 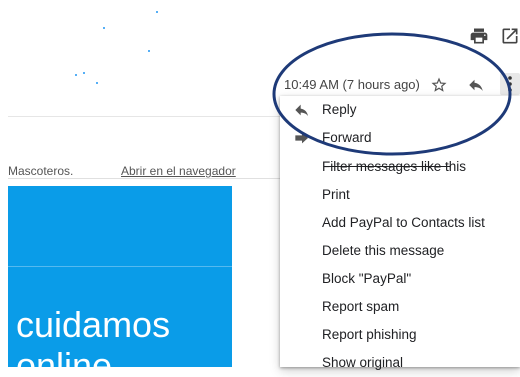 I want to click on menu-item-filter: Filter messages like this, so click(x=400, y=167).